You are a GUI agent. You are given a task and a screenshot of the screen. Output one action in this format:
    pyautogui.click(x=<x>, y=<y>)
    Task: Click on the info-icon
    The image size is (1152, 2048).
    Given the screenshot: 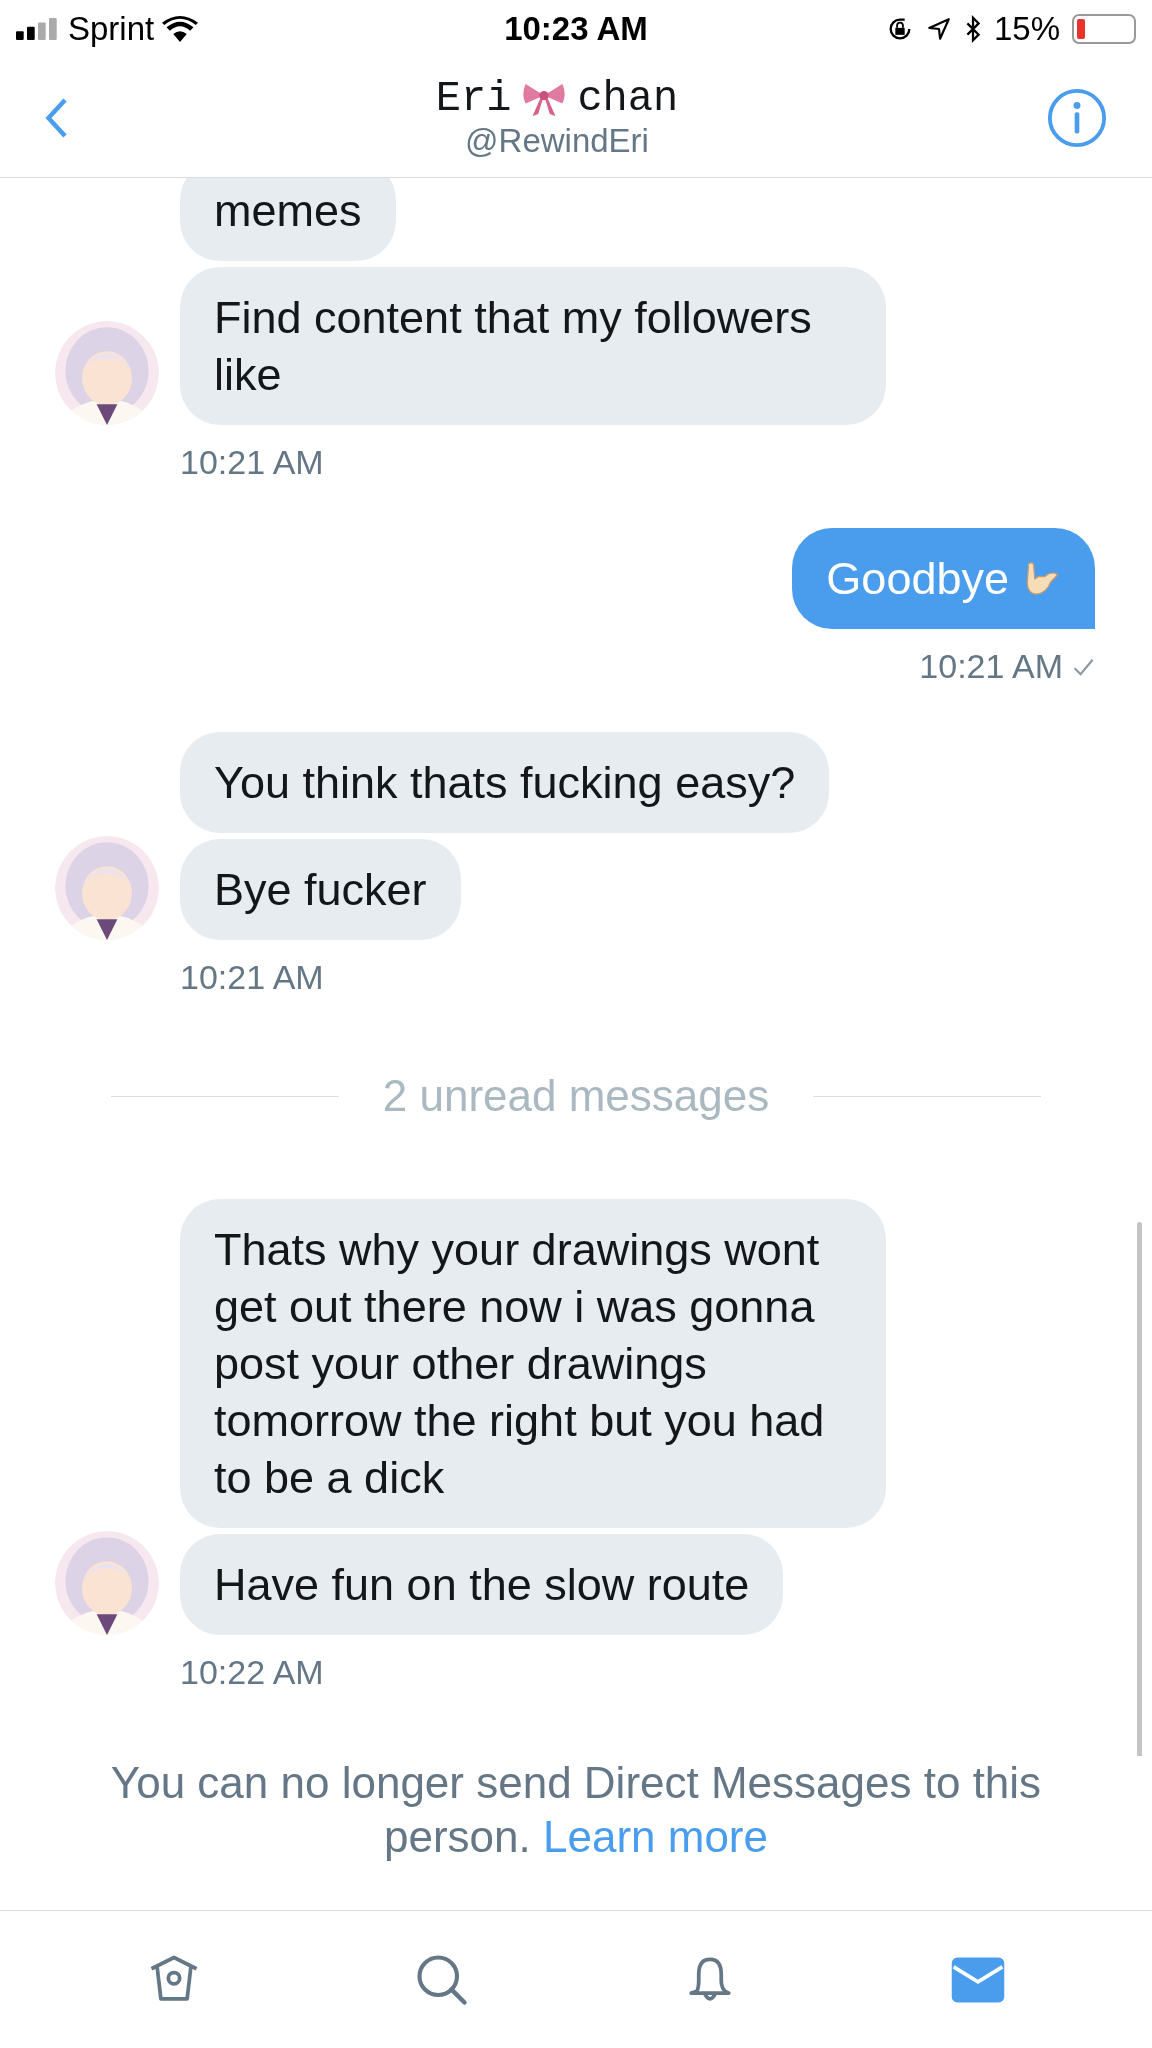 What is the action you would take?
    pyautogui.click(x=1077, y=117)
    